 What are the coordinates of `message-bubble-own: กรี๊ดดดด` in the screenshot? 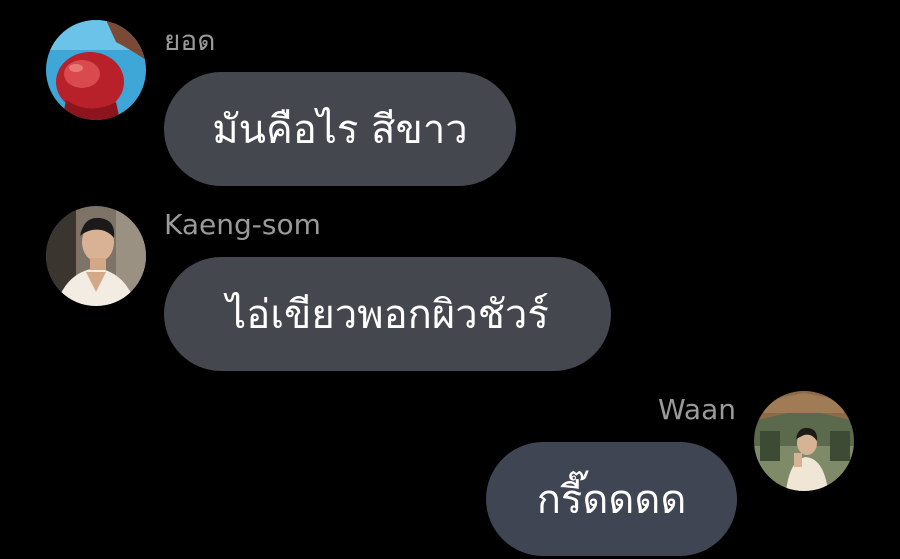 It's located at (611, 499).